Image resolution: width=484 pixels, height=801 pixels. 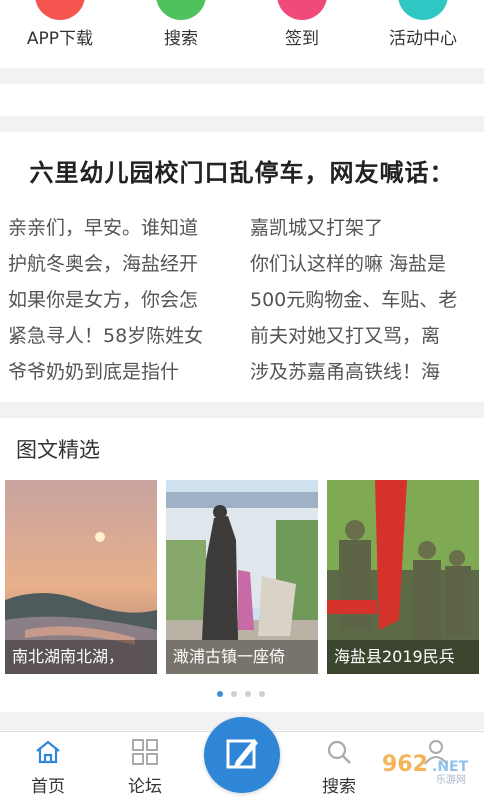 What do you see at coordinates (339, 766) in the screenshot?
I see `tab-search: 搜索` at bounding box center [339, 766].